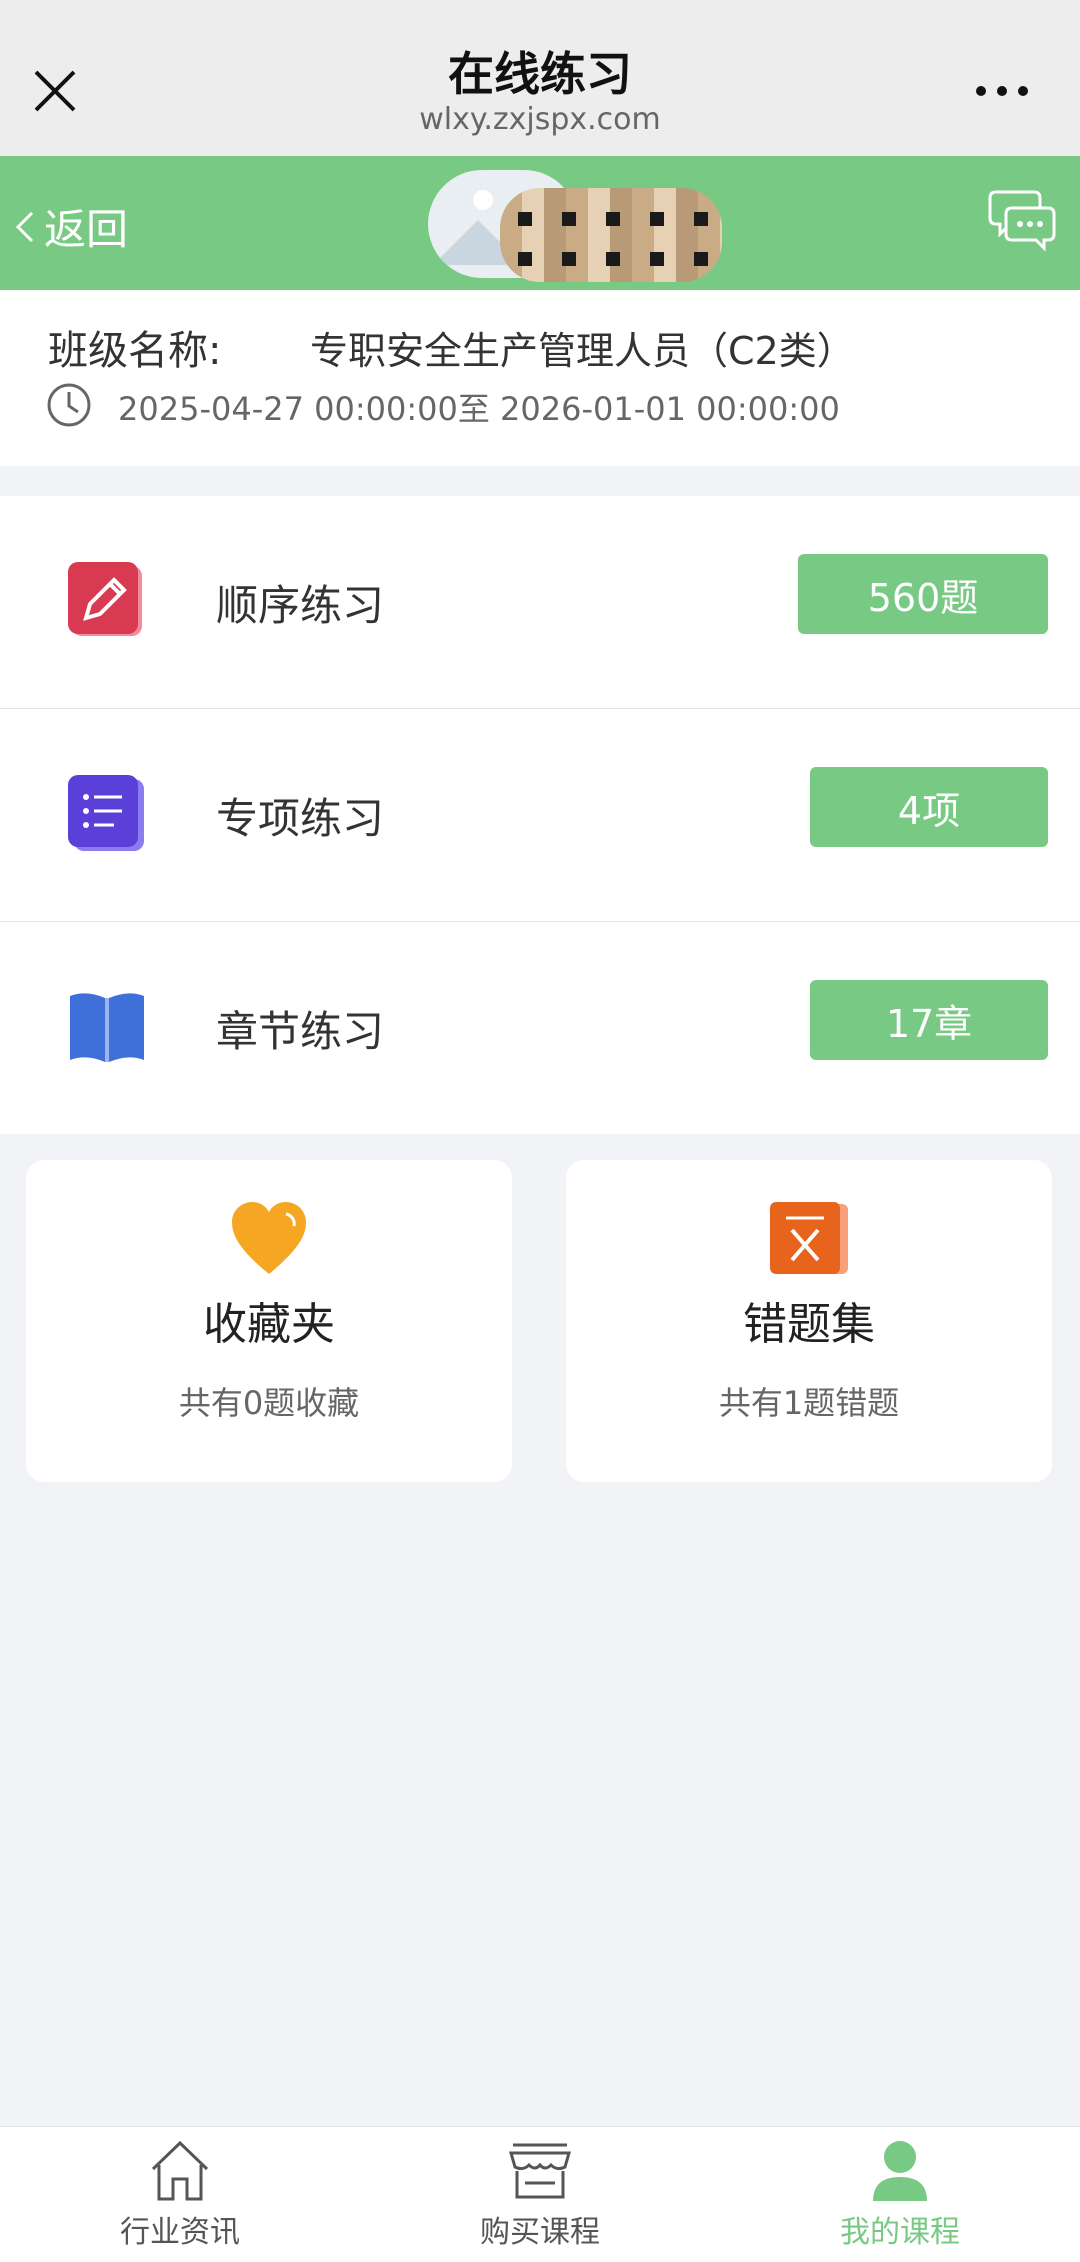 The height and width of the screenshot is (2262, 1080). What do you see at coordinates (24, 226) in the screenshot?
I see `chevron-left-icon` at bounding box center [24, 226].